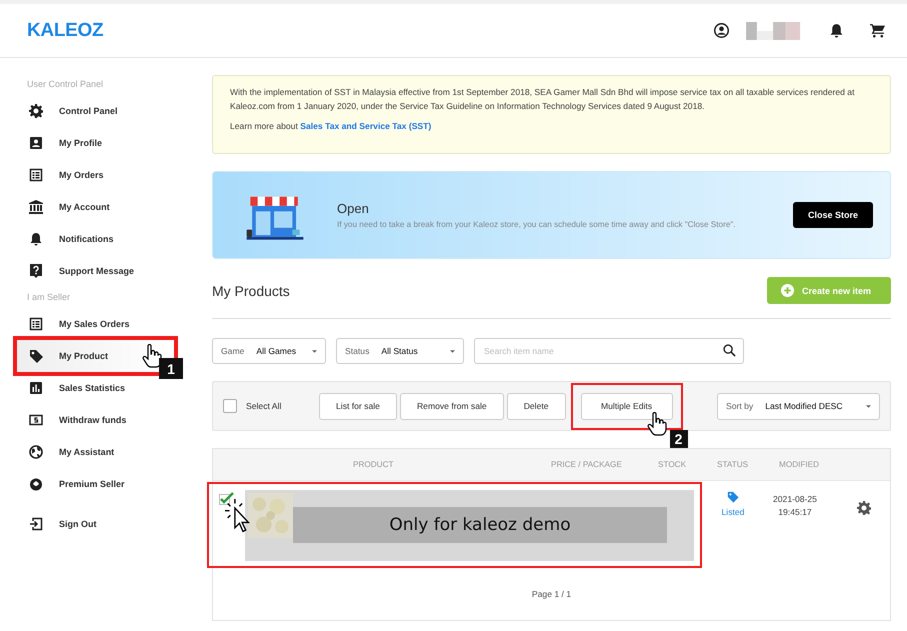  I want to click on notice-text: Learn more about, so click(264, 126).